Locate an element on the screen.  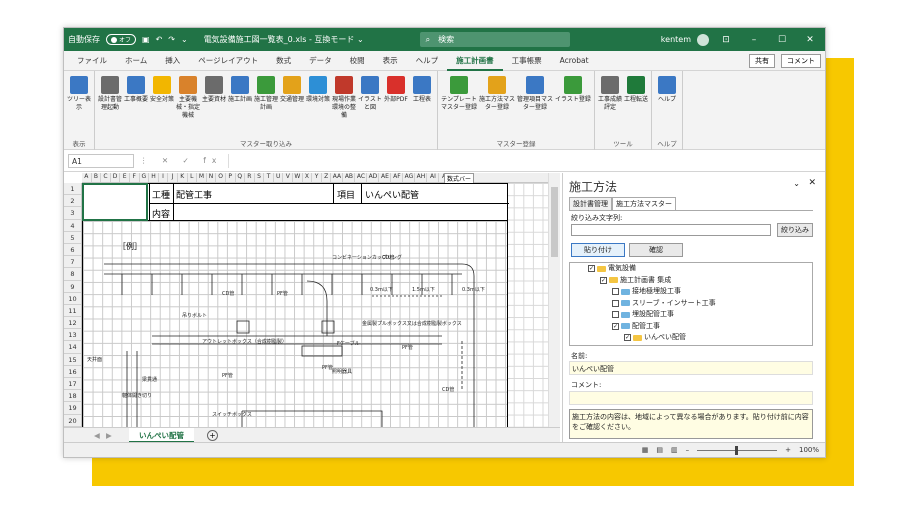
tab-9: 施工計画書 is located at coordinates (475, 61).